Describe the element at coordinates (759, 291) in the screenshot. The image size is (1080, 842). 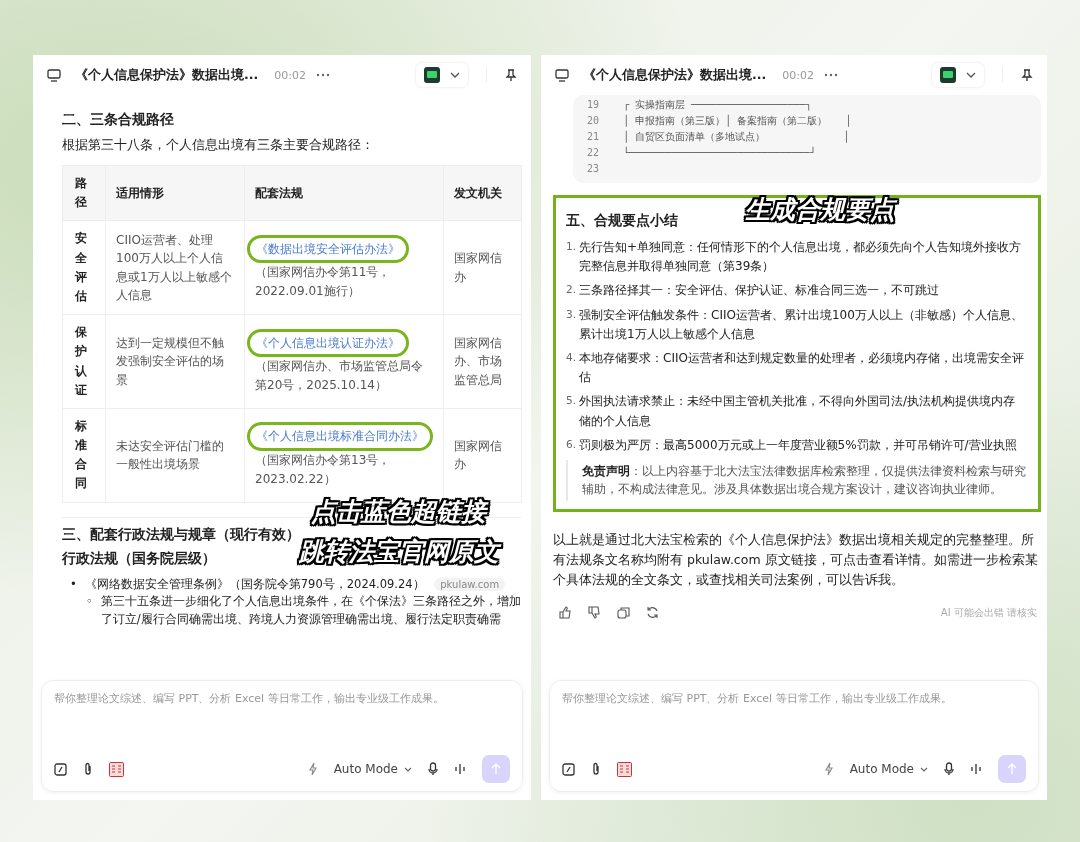
I see `summary-item: 三条路径择其一：安全评估、保护认证、标准合同三选一，不可跳过` at that location.